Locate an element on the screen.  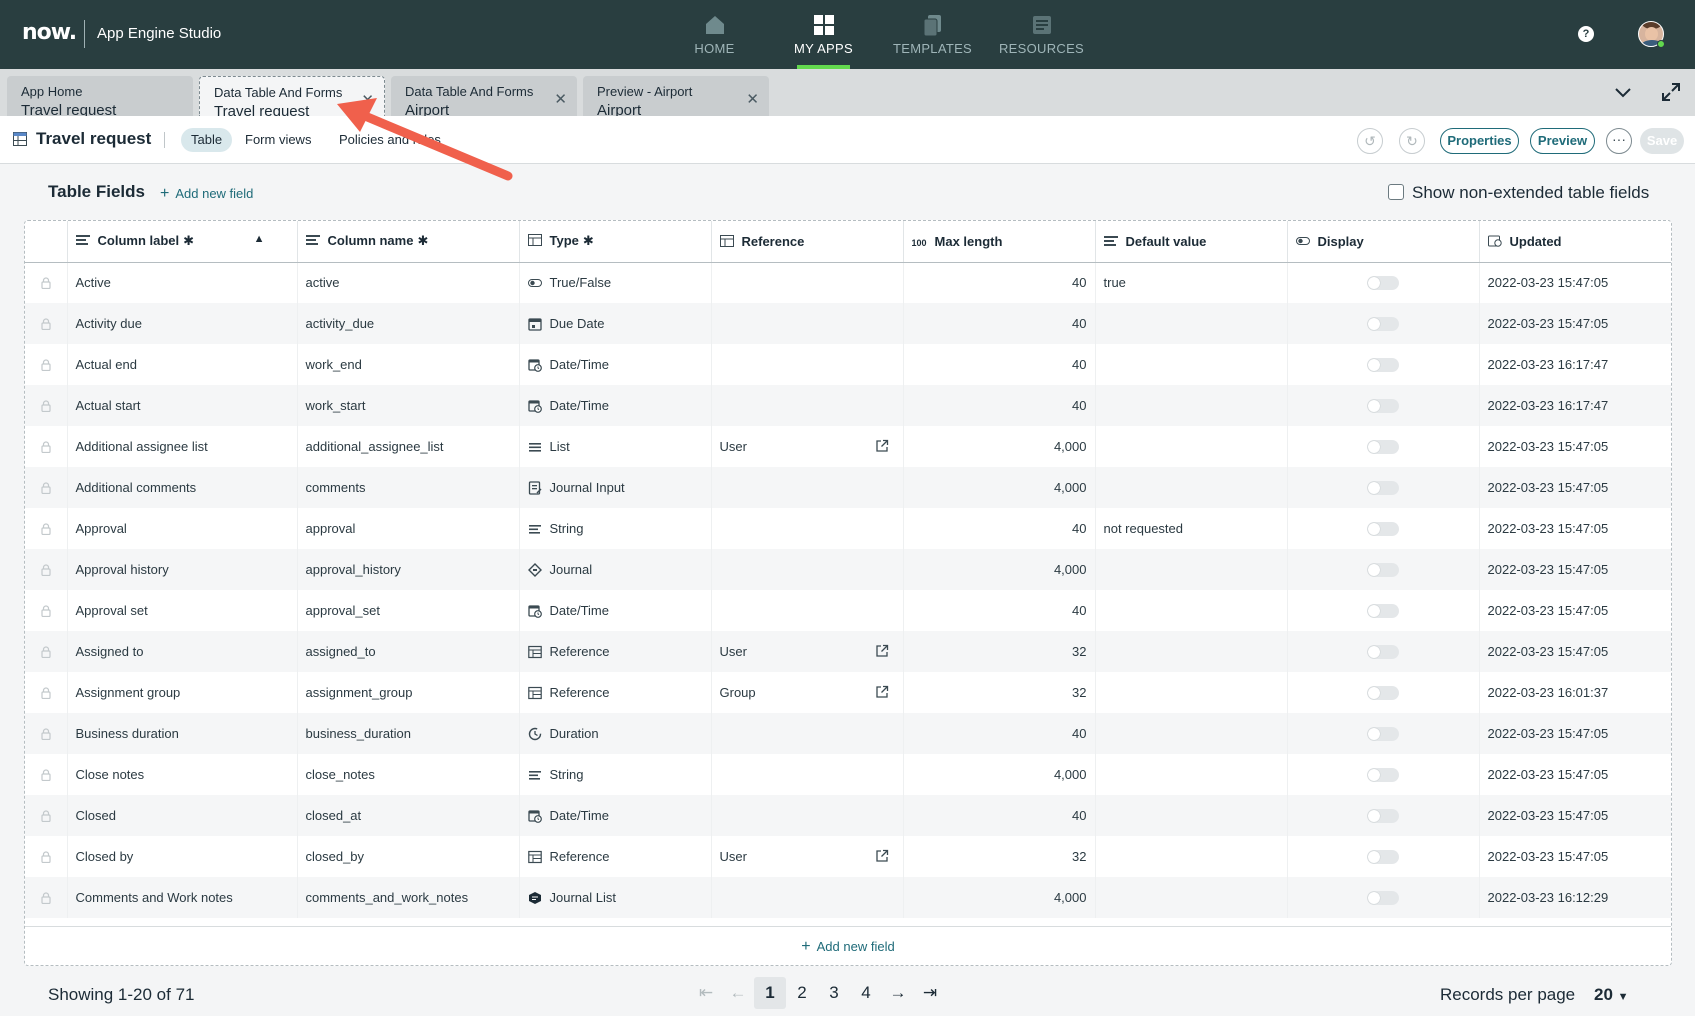
subtab-table: Table is located at coordinates (207, 140).